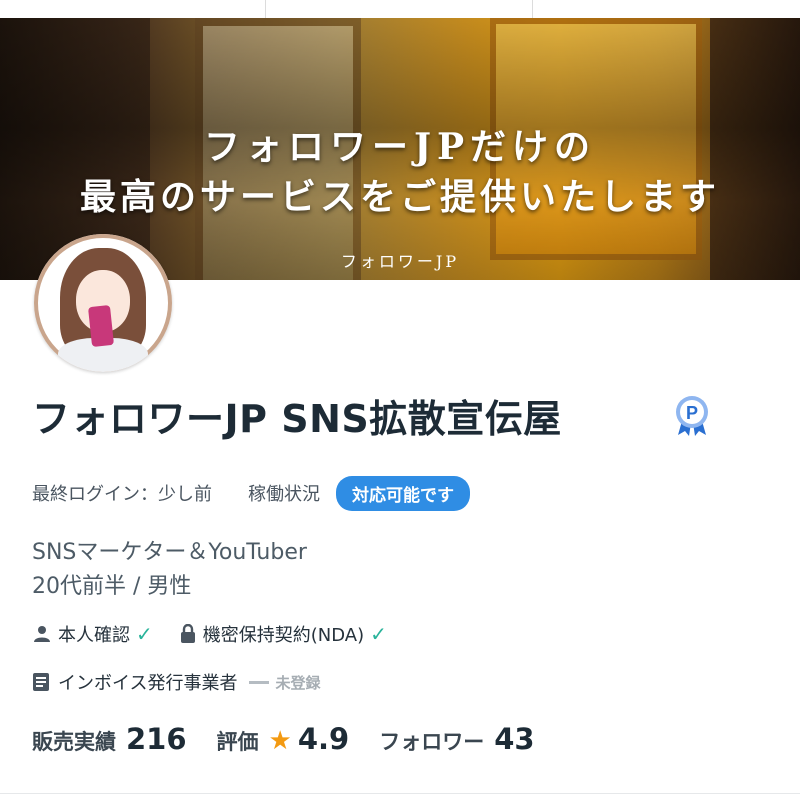  What do you see at coordinates (148, 683) in the screenshot?
I see `invoice-label: インボイス発行事業者` at bounding box center [148, 683].